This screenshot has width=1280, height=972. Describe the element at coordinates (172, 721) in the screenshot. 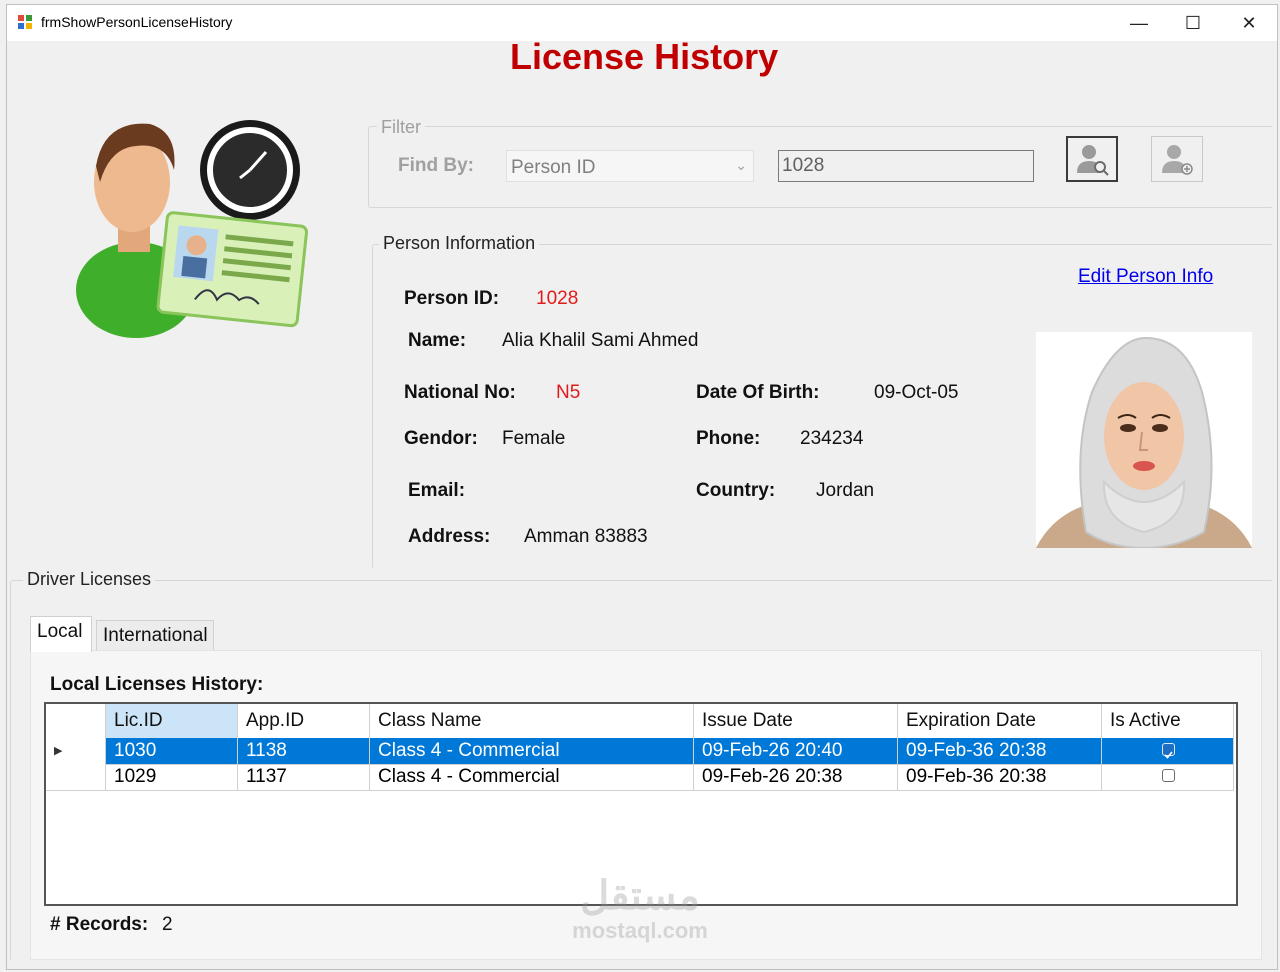

I see `column-header-lic-id: Lic.ID` at that location.